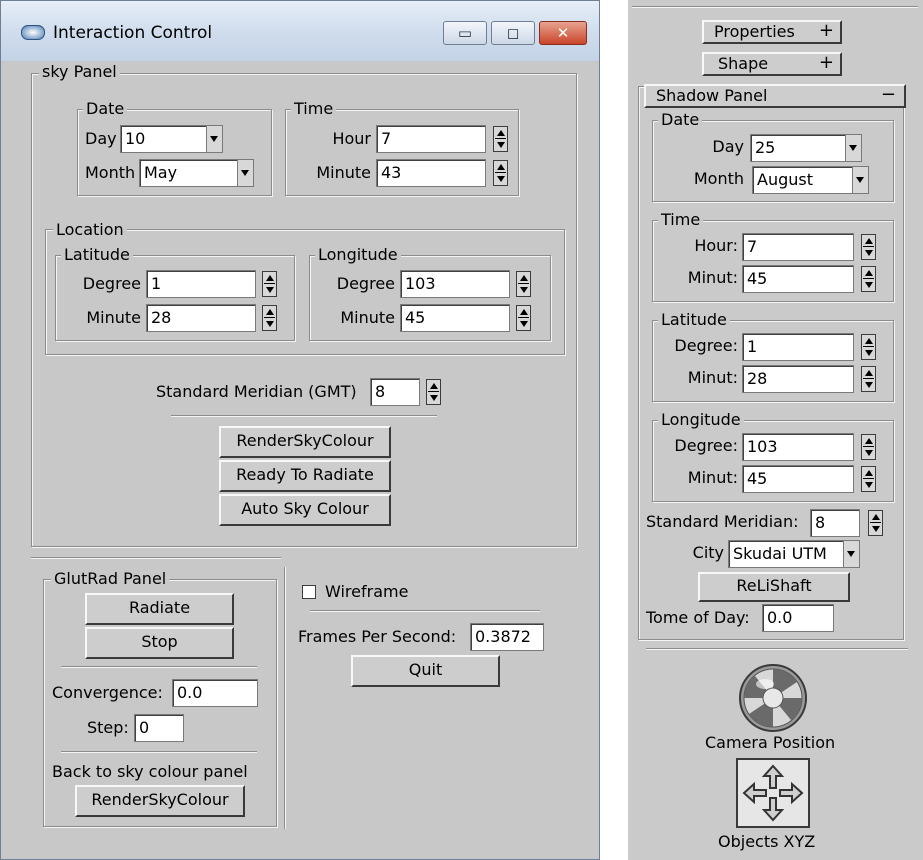  I want to click on ready-to-radiate-button: Ready To Radiate, so click(305, 476).